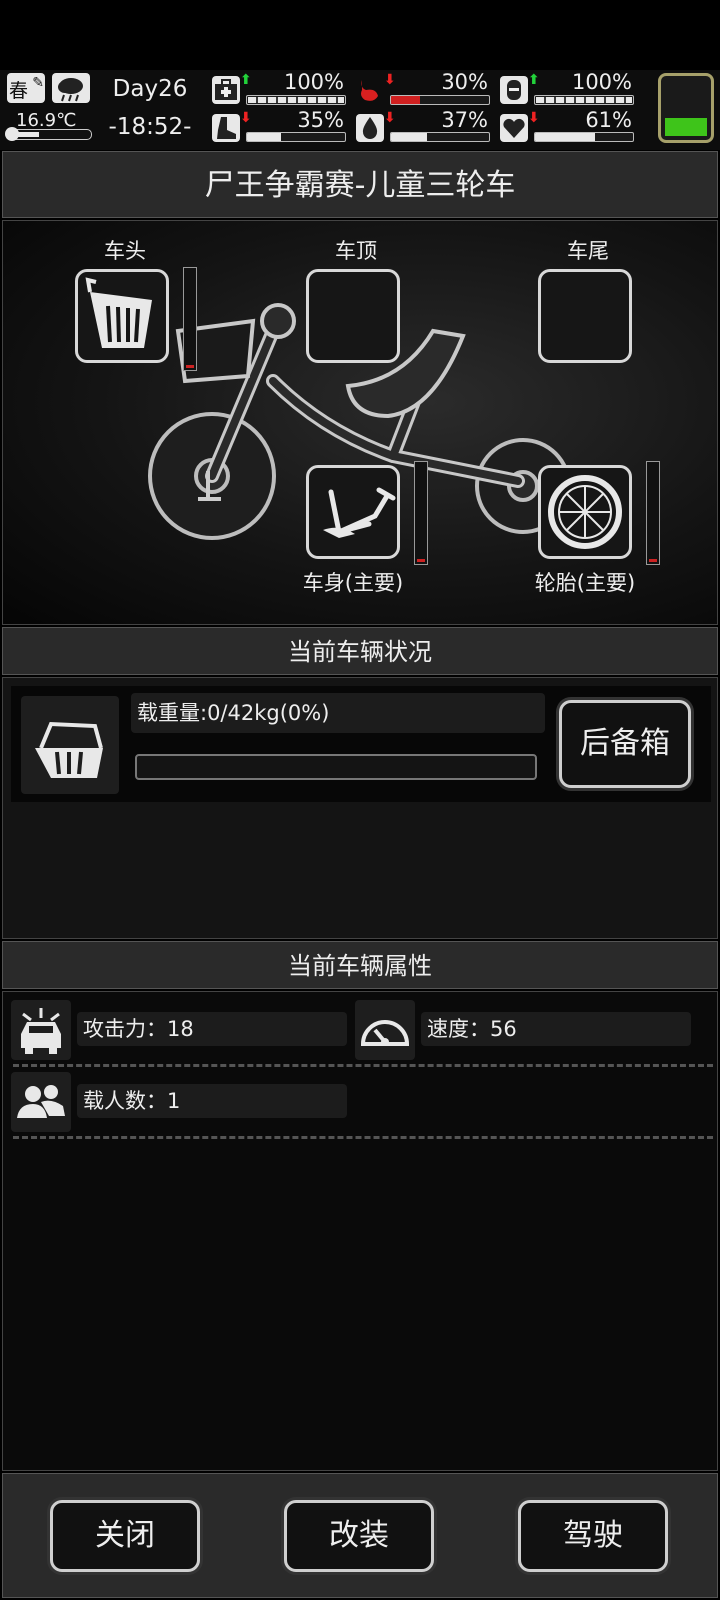  I want to click on vehicle-attributes-header: 当前车辆属性, so click(360, 965).